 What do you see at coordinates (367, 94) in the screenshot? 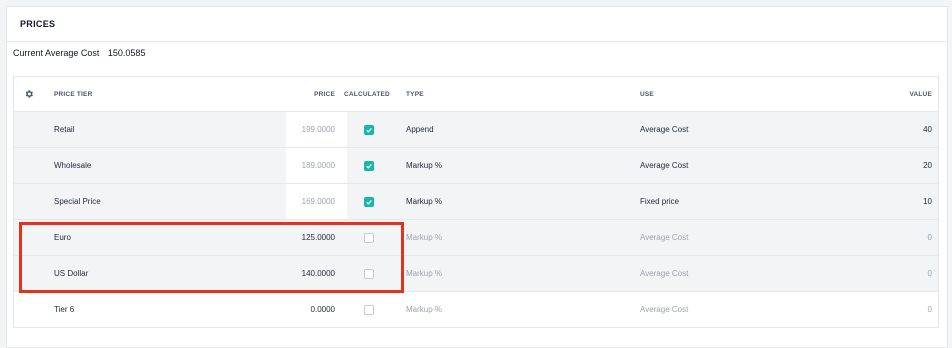
I see `header-calculated: CALCULATED` at bounding box center [367, 94].